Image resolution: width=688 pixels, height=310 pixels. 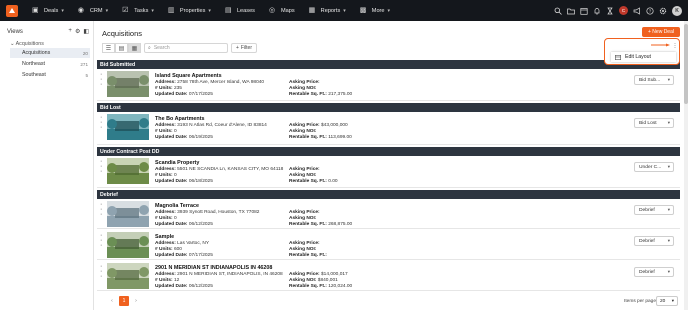 I want to click on nav-item-tasks: ☑ Tasks ▾, so click(x=138, y=11).